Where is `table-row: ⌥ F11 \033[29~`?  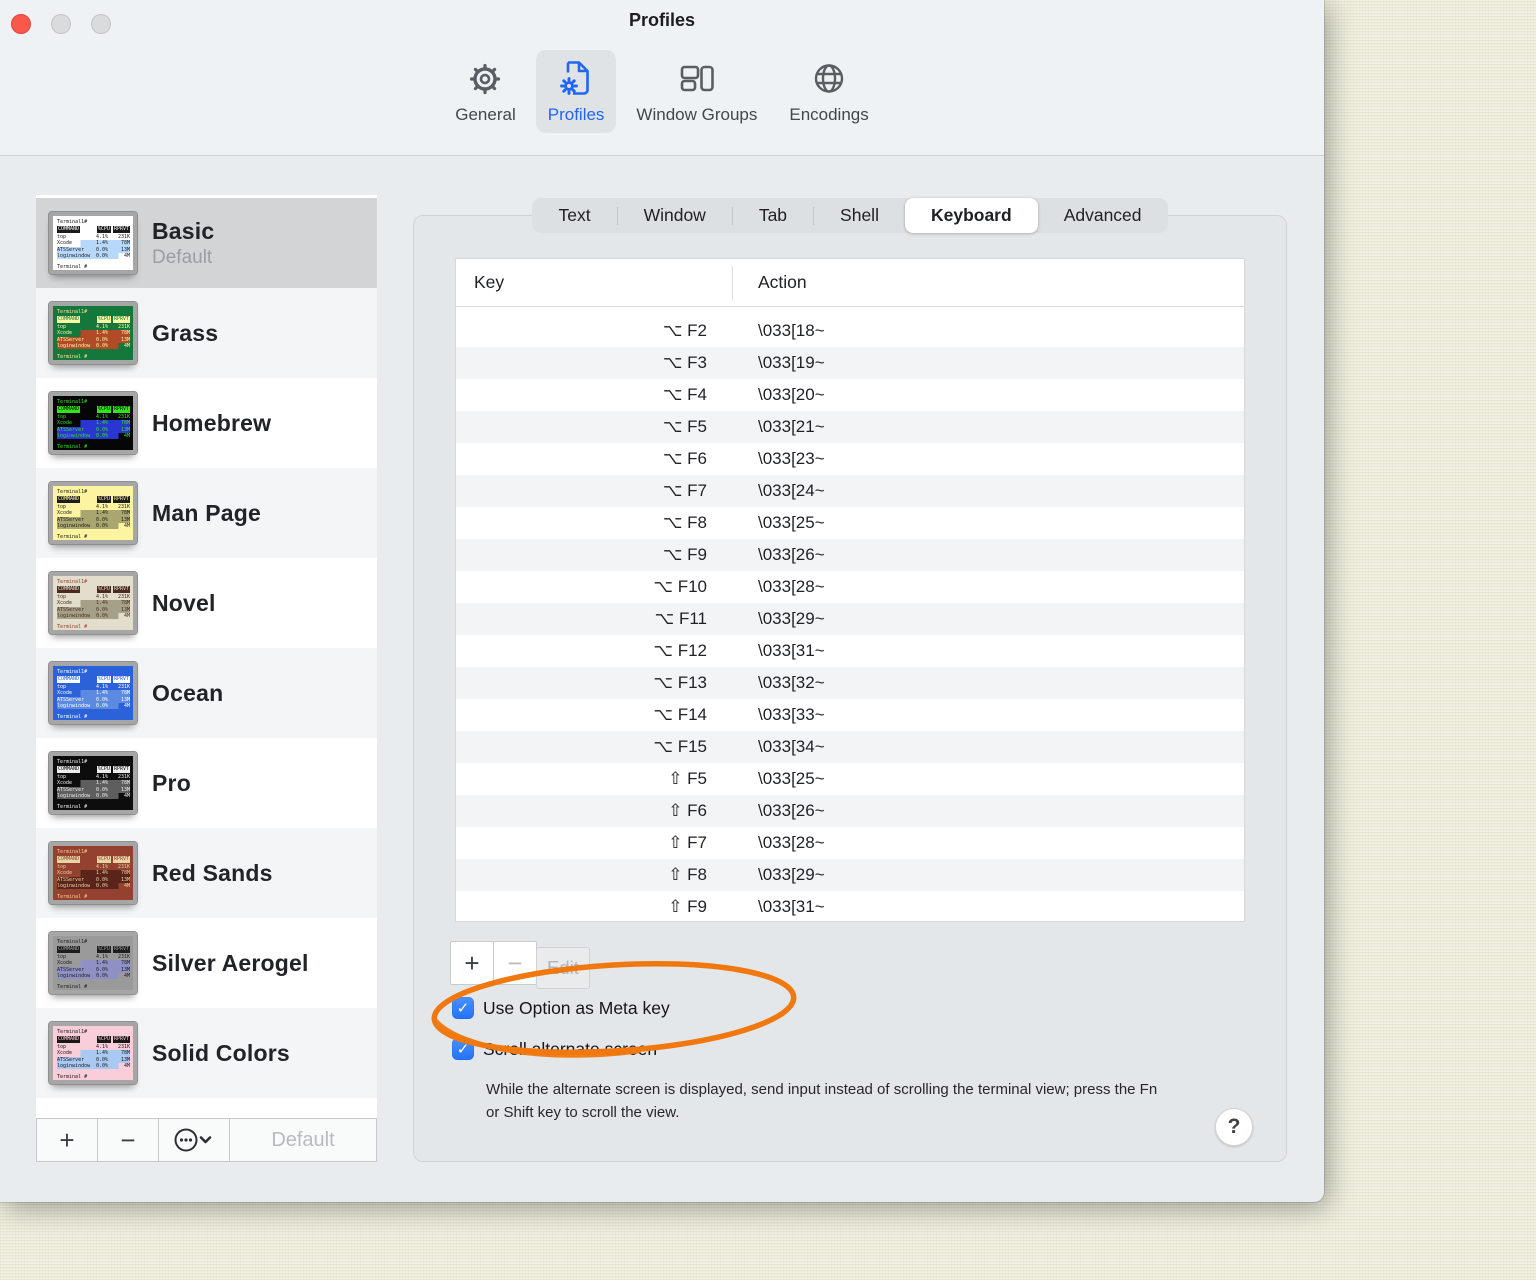
table-row: ⌥ F11 \033[29~ is located at coordinates (850, 619).